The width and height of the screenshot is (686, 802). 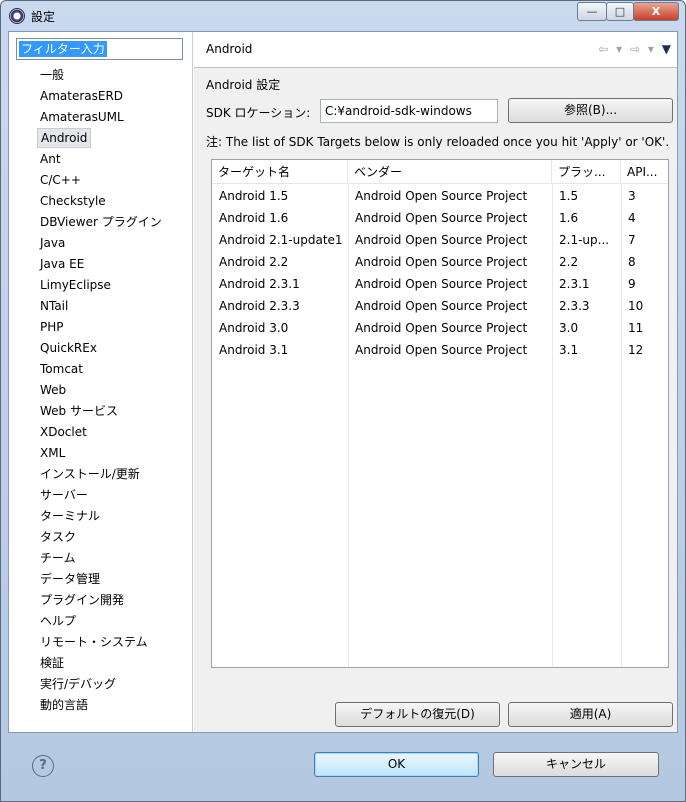 What do you see at coordinates (64, 138) in the screenshot?
I see `tree-item: Android` at bounding box center [64, 138].